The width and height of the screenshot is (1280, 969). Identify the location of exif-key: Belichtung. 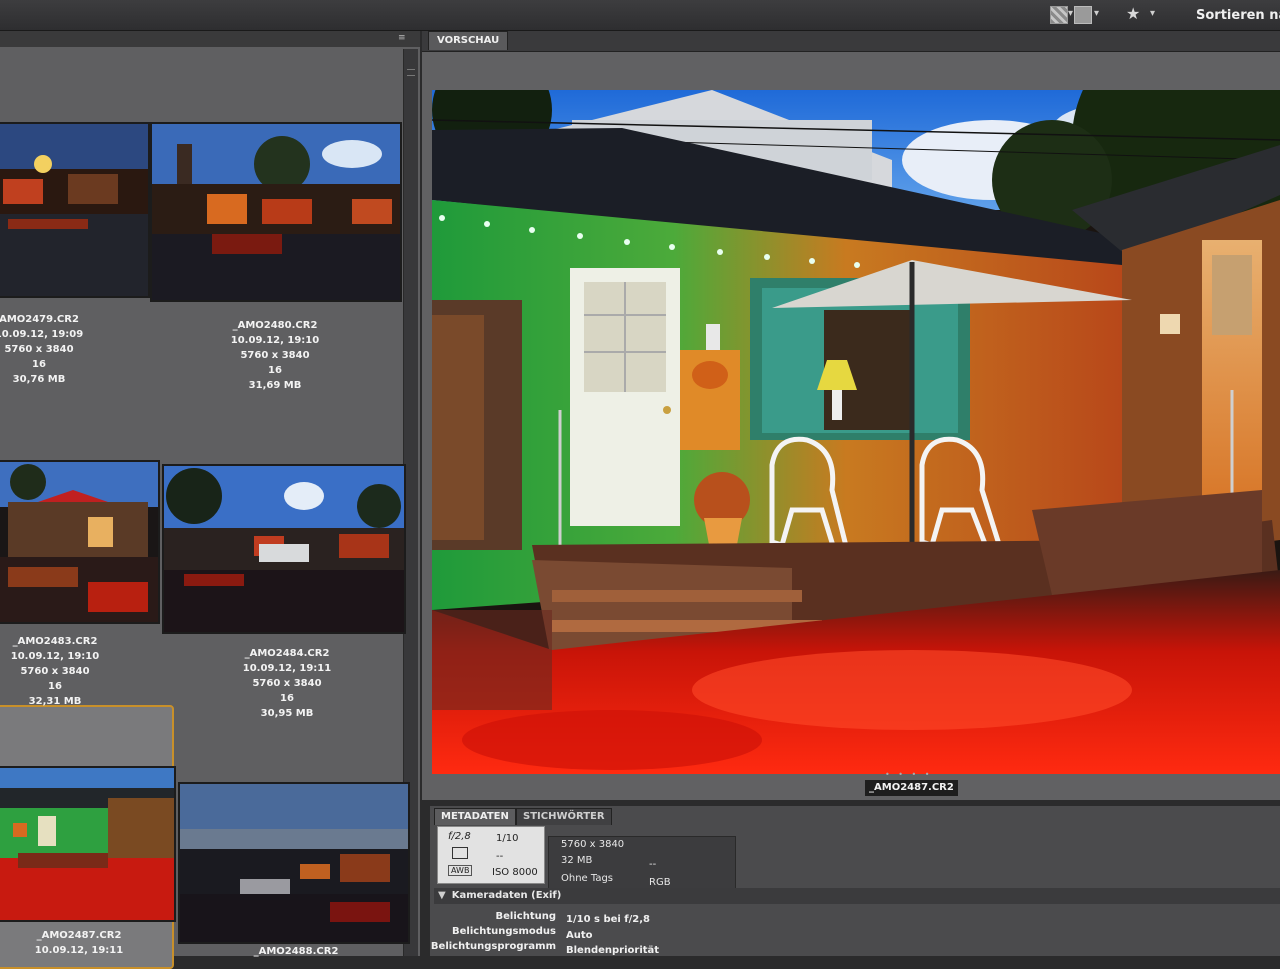
(525, 916).